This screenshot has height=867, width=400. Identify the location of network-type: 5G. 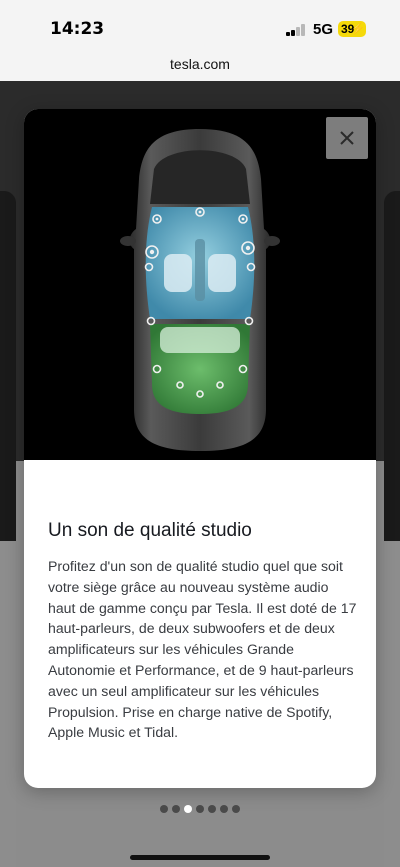
(323, 29).